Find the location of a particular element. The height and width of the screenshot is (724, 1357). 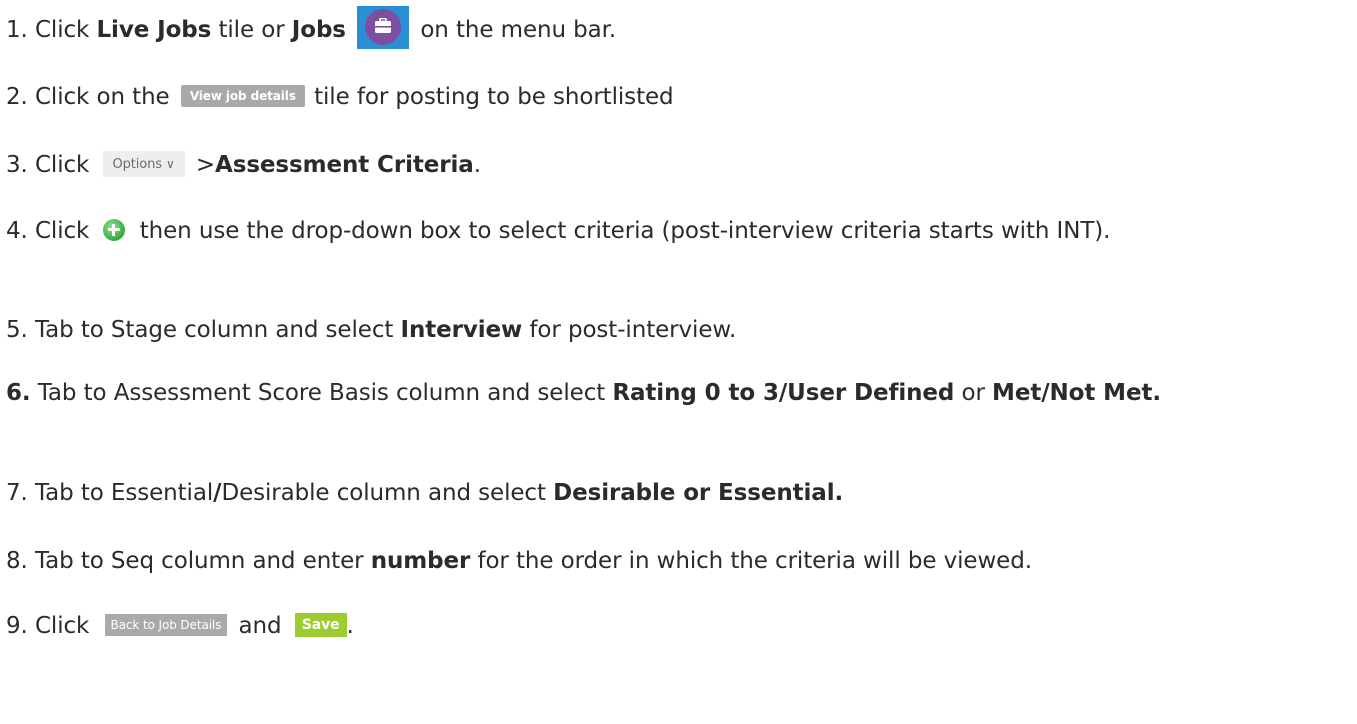

step-number: 4. is located at coordinates (17, 231).